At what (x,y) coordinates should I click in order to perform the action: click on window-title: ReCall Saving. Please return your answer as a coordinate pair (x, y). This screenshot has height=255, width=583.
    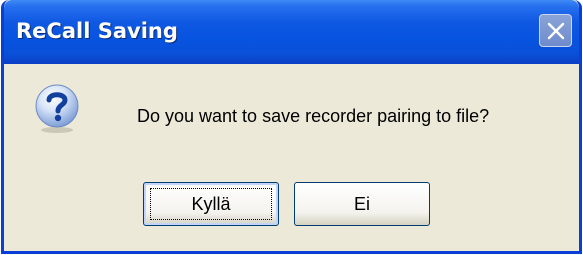
    Looking at the image, I should click on (97, 31).